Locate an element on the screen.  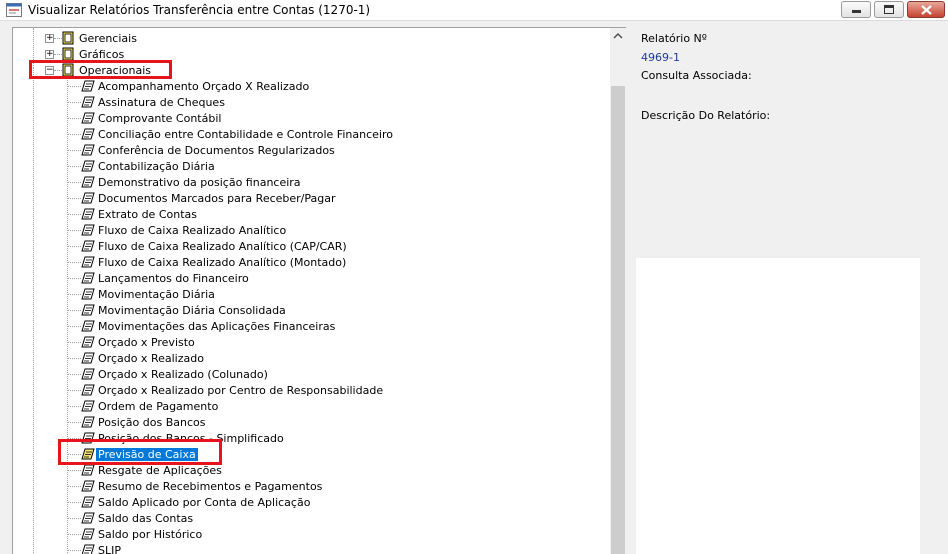
tree-item: Assinatura de Cheques is located at coordinates (161, 102).